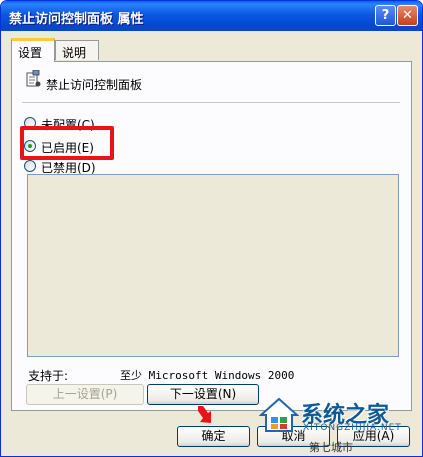 The height and width of the screenshot is (457, 423). Describe the element at coordinates (279, 414) in the screenshot. I see `watermark-logo-icon` at that location.